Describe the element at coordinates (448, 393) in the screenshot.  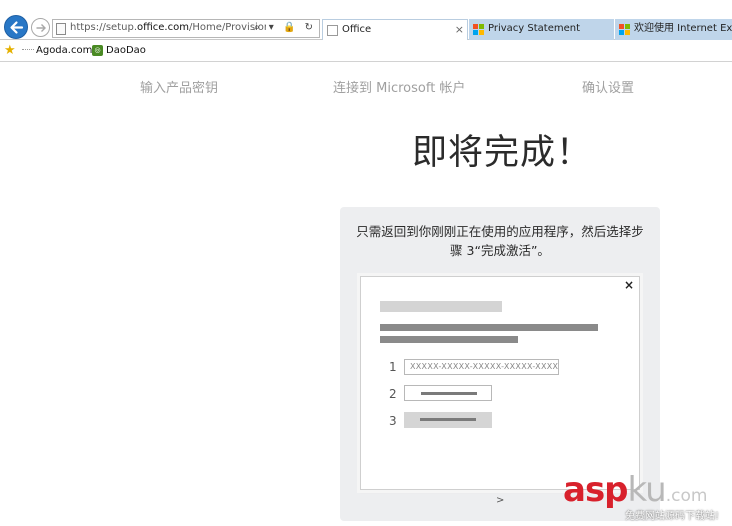
I see `illustration-button` at that location.